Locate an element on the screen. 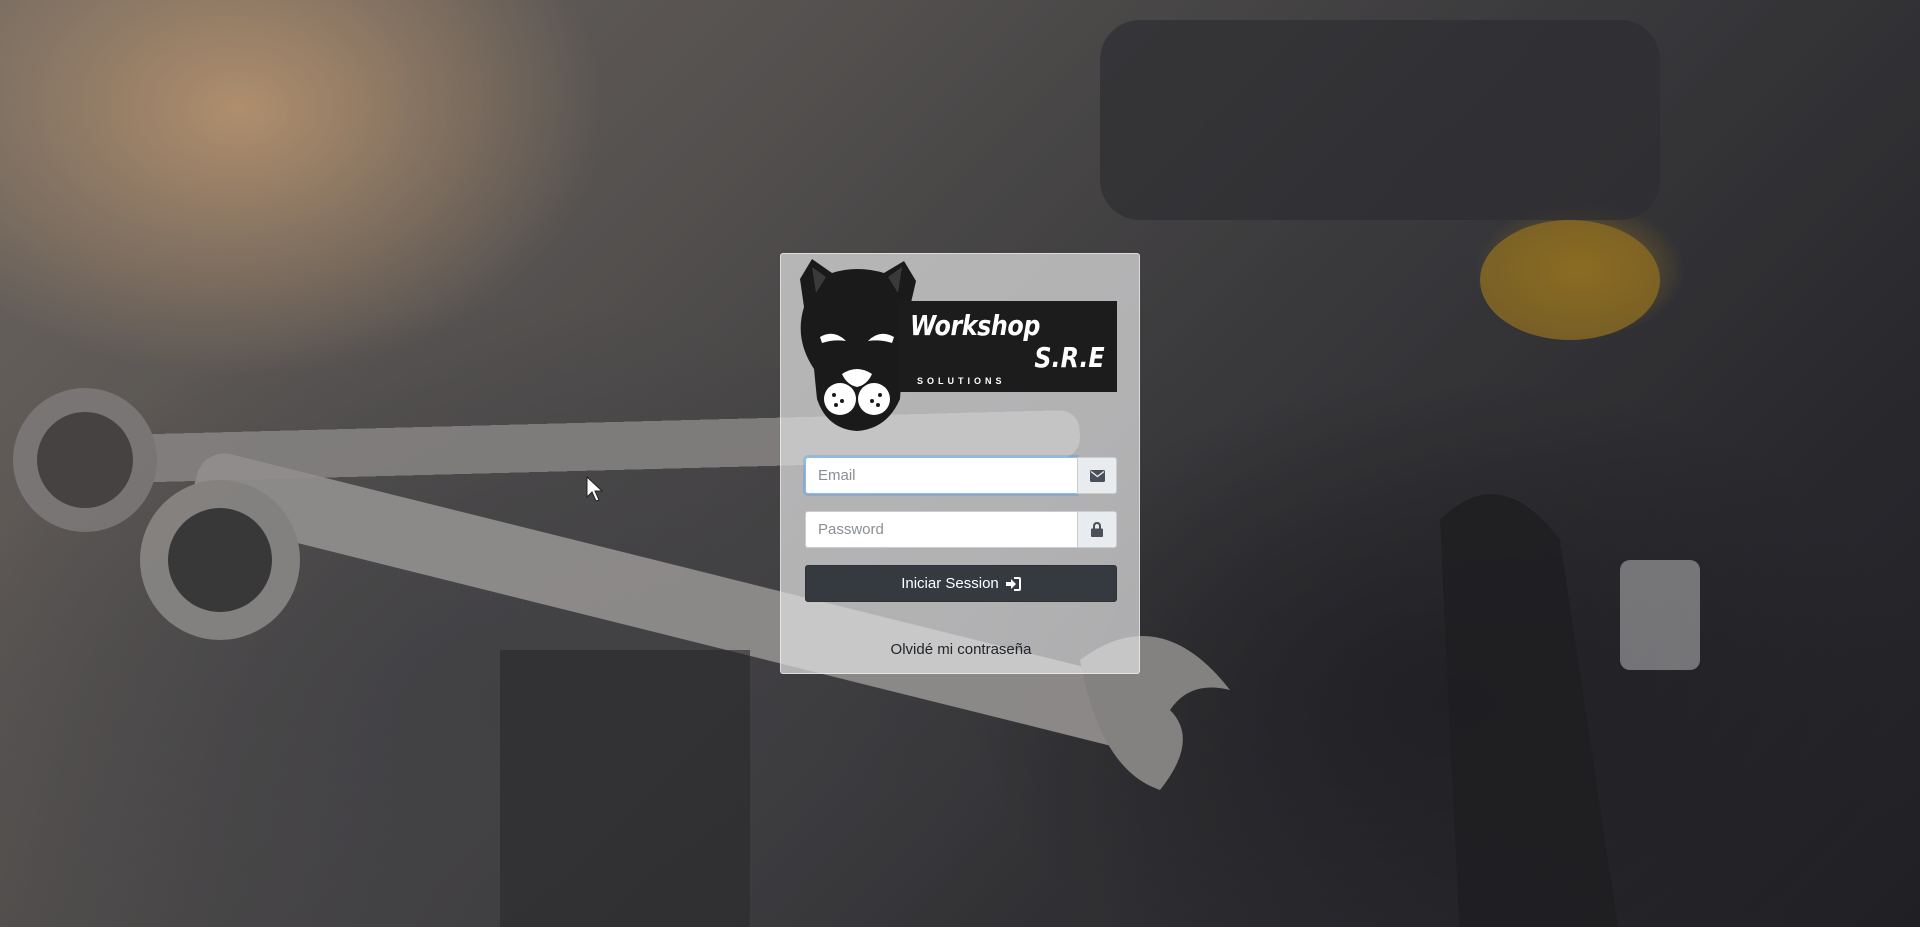  email-input-group is located at coordinates (961, 475).